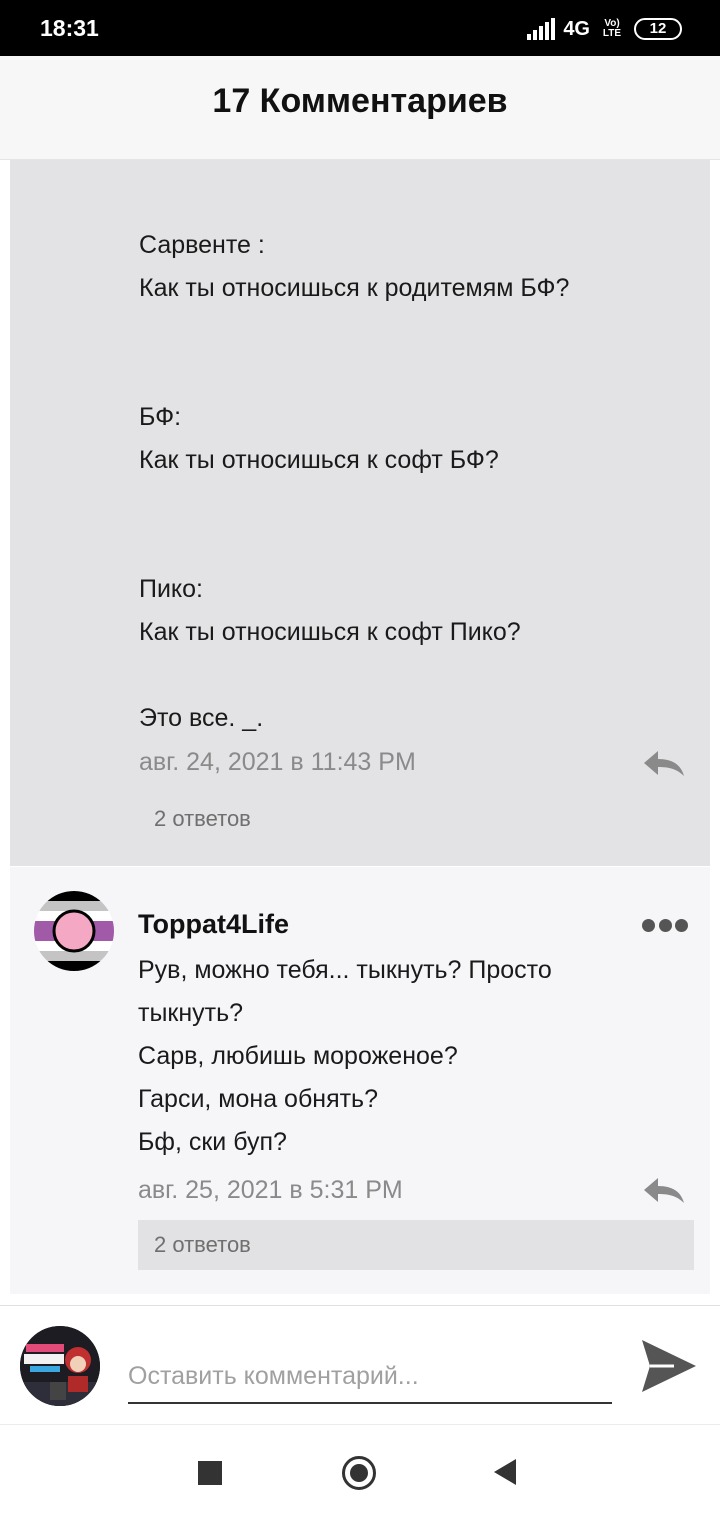  I want to click on my-avatar, so click(60, 1366).